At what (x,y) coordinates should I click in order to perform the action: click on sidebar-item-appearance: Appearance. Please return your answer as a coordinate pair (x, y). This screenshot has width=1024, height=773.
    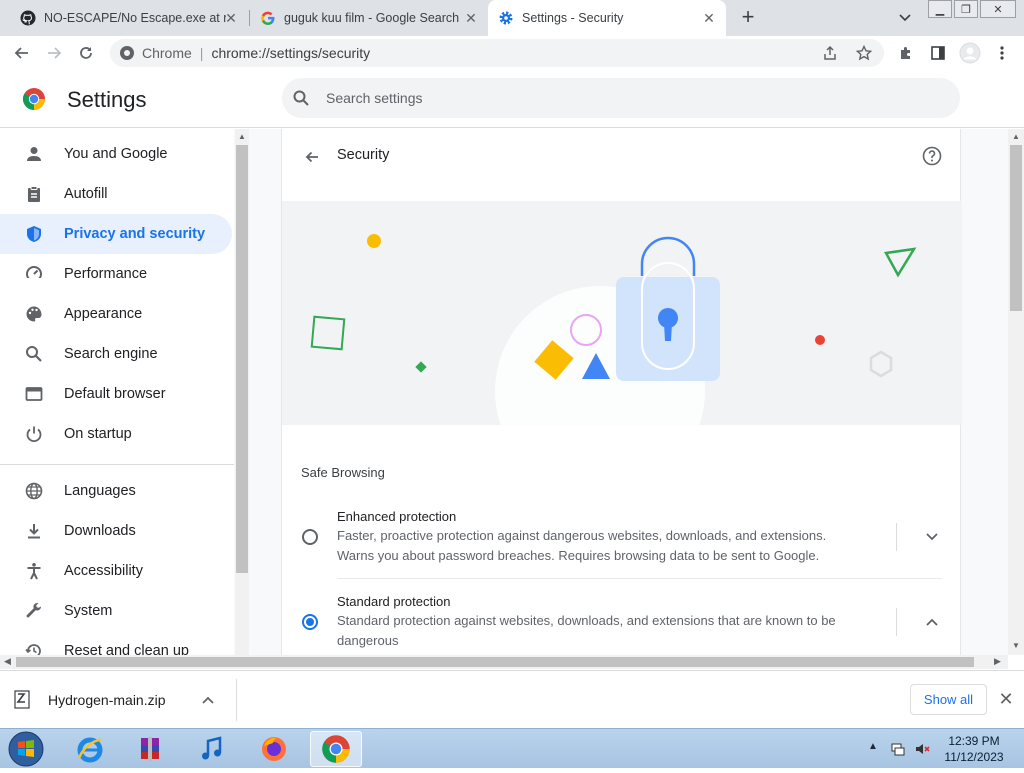
    Looking at the image, I should click on (116, 314).